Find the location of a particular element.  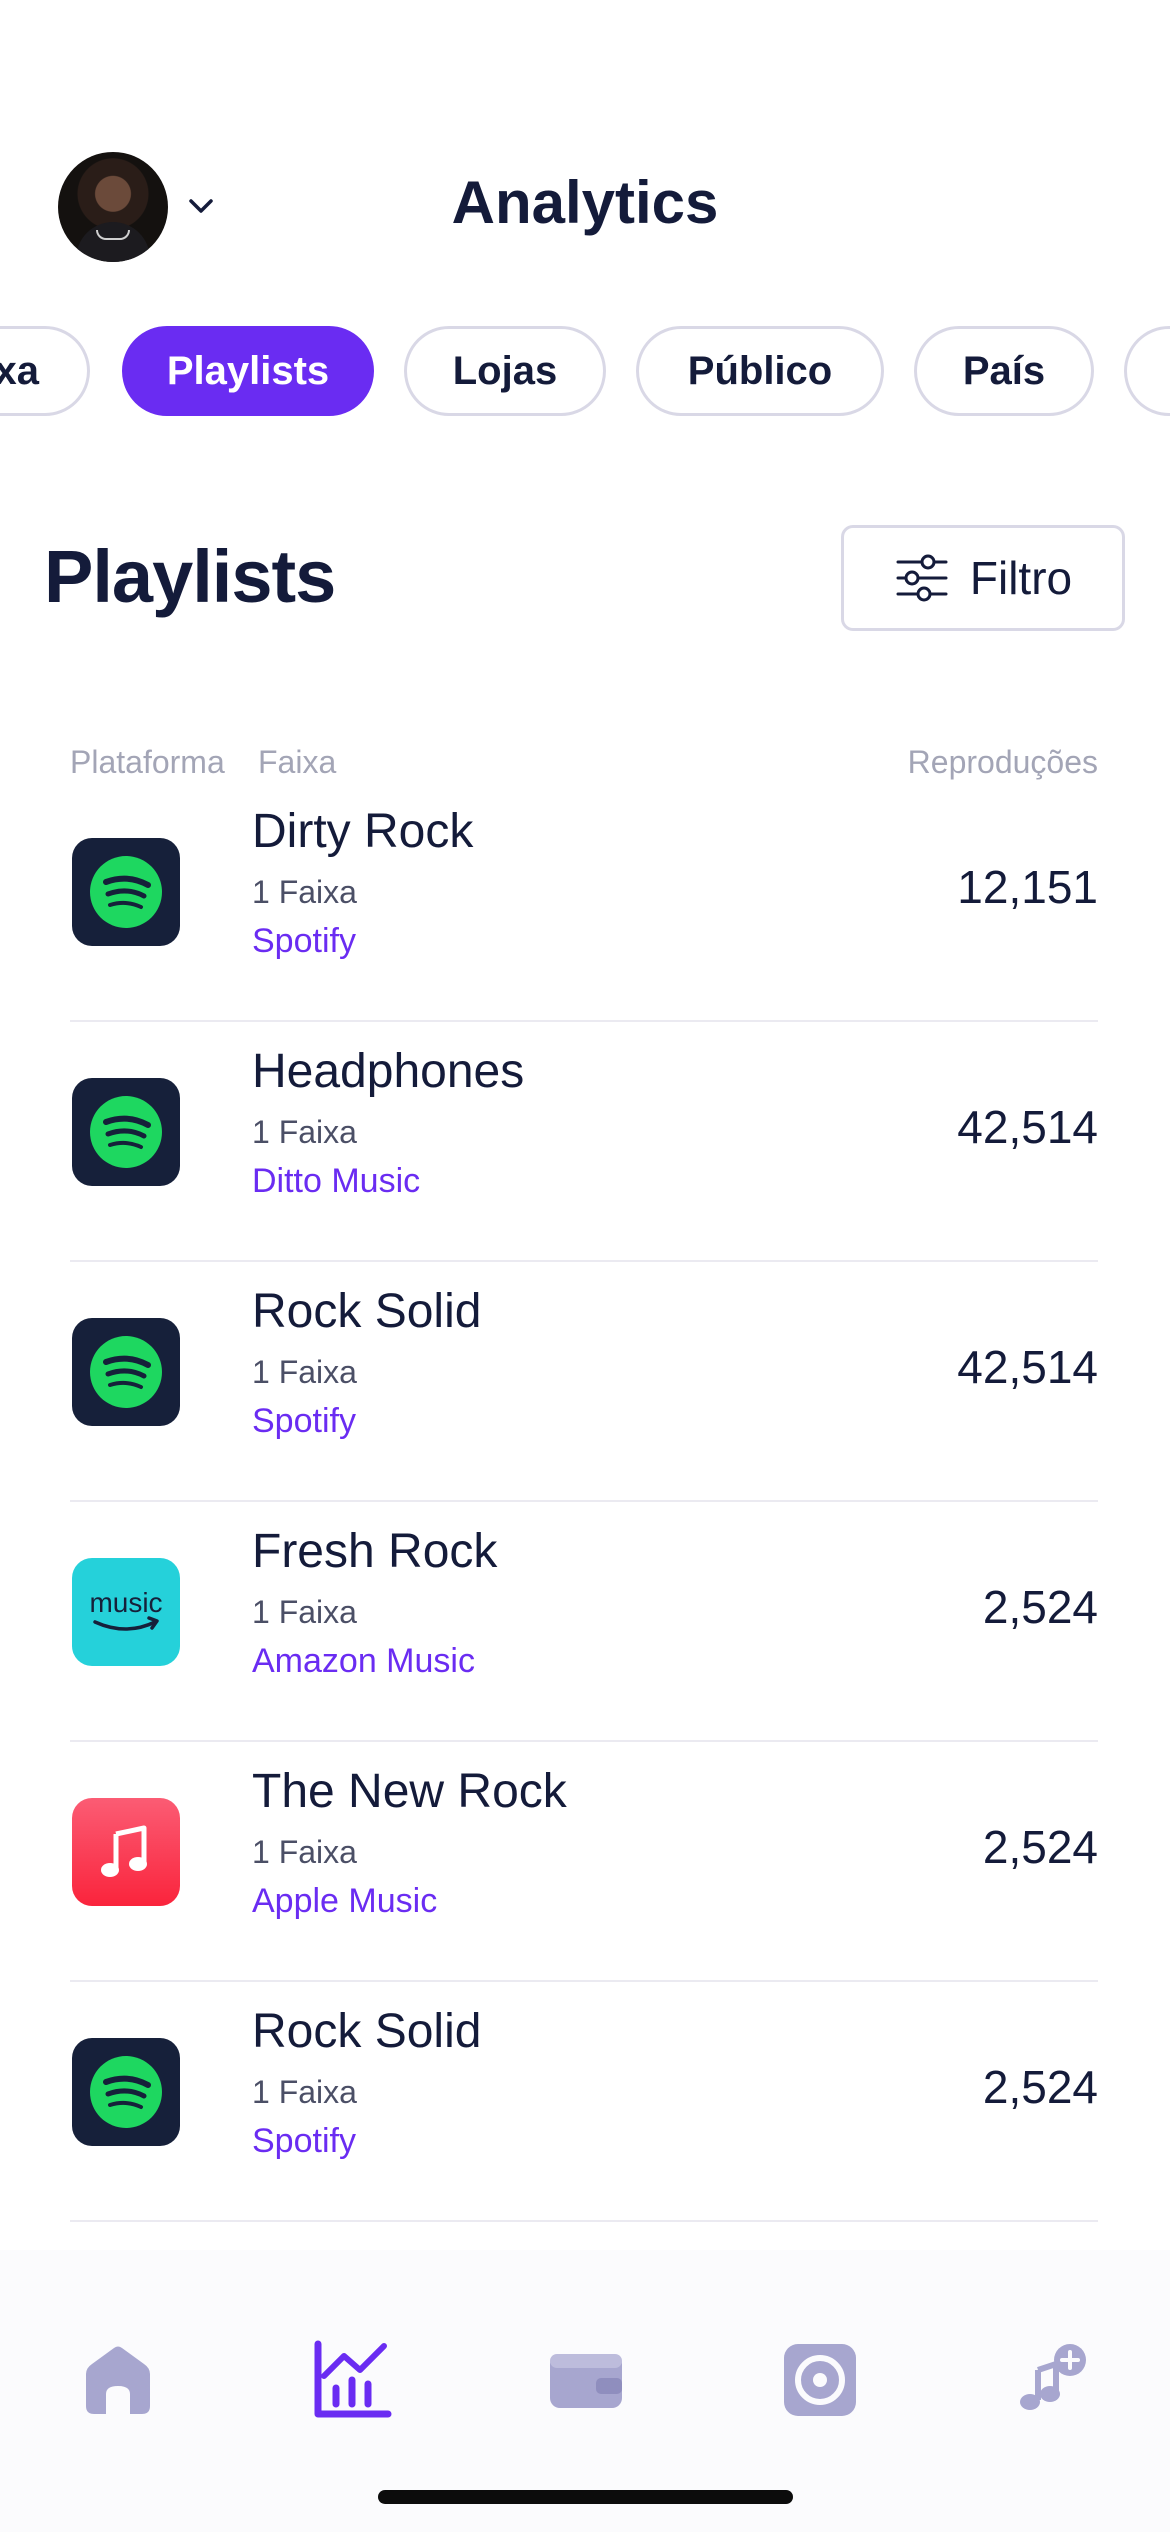

playlist-name: The New Rock is located at coordinates (409, 1791).